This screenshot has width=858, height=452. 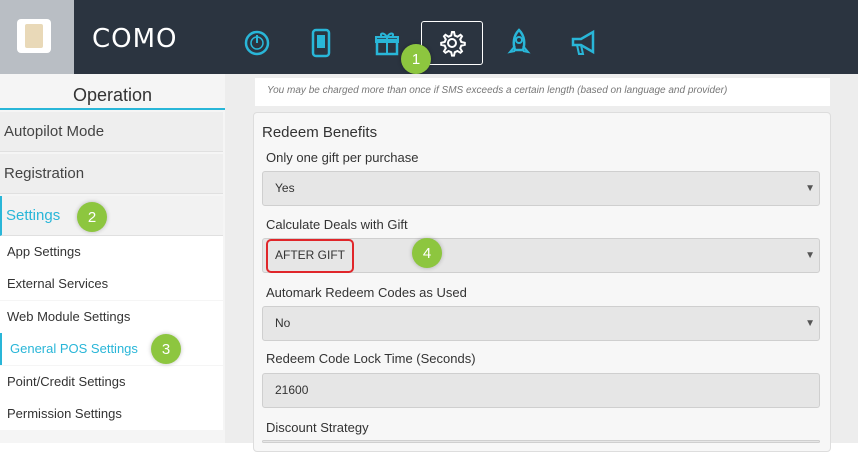 I want to click on red-highlight-box, so click(x=310, y=256).